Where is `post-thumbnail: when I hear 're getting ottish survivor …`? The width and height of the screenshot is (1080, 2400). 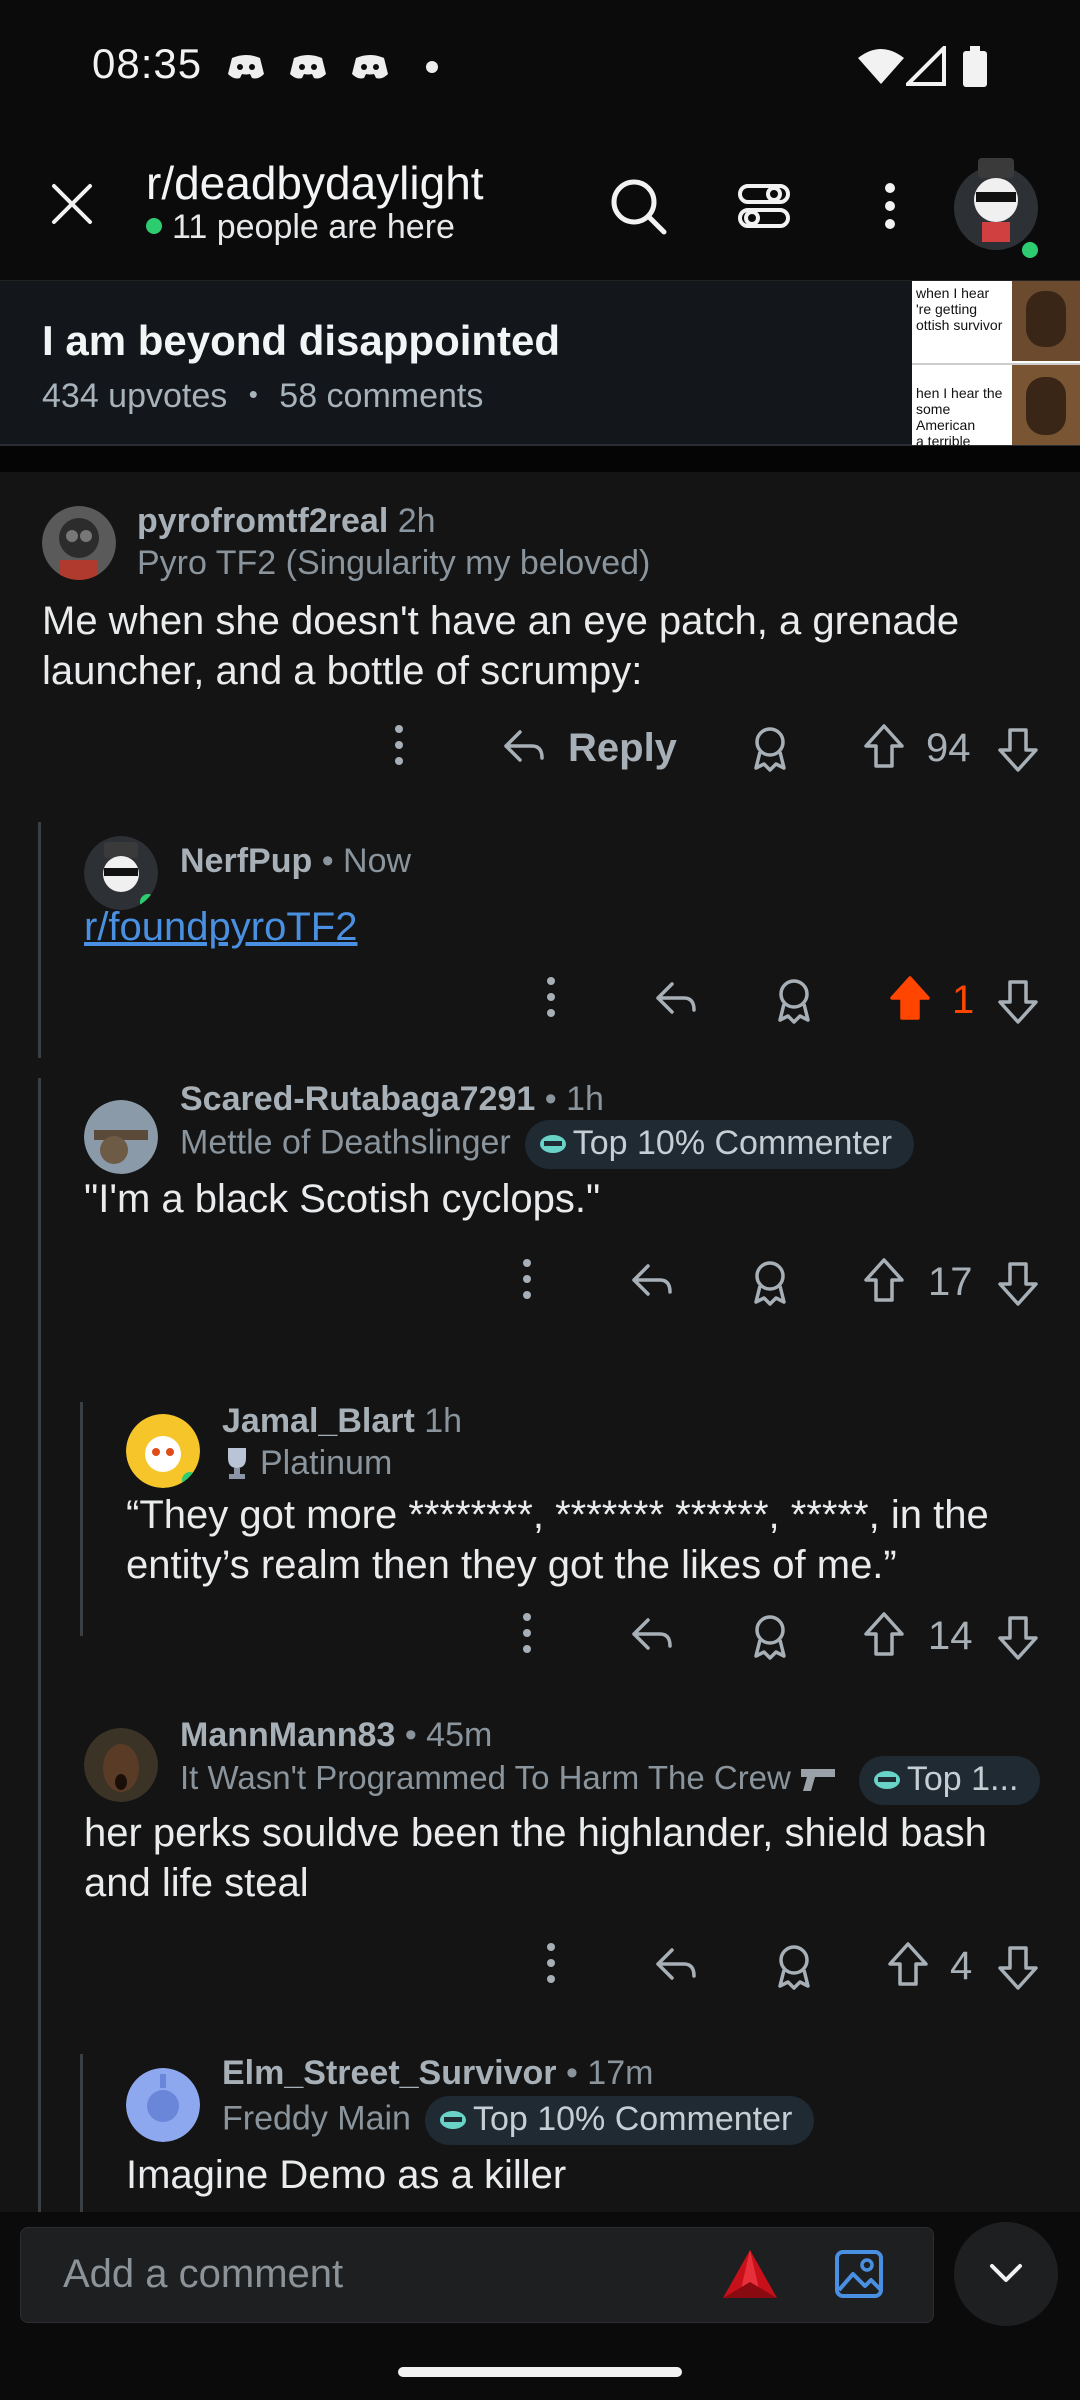
post-thumbnail: when I hear 're getting ottish survivor … is located at coordinates (996, 363).